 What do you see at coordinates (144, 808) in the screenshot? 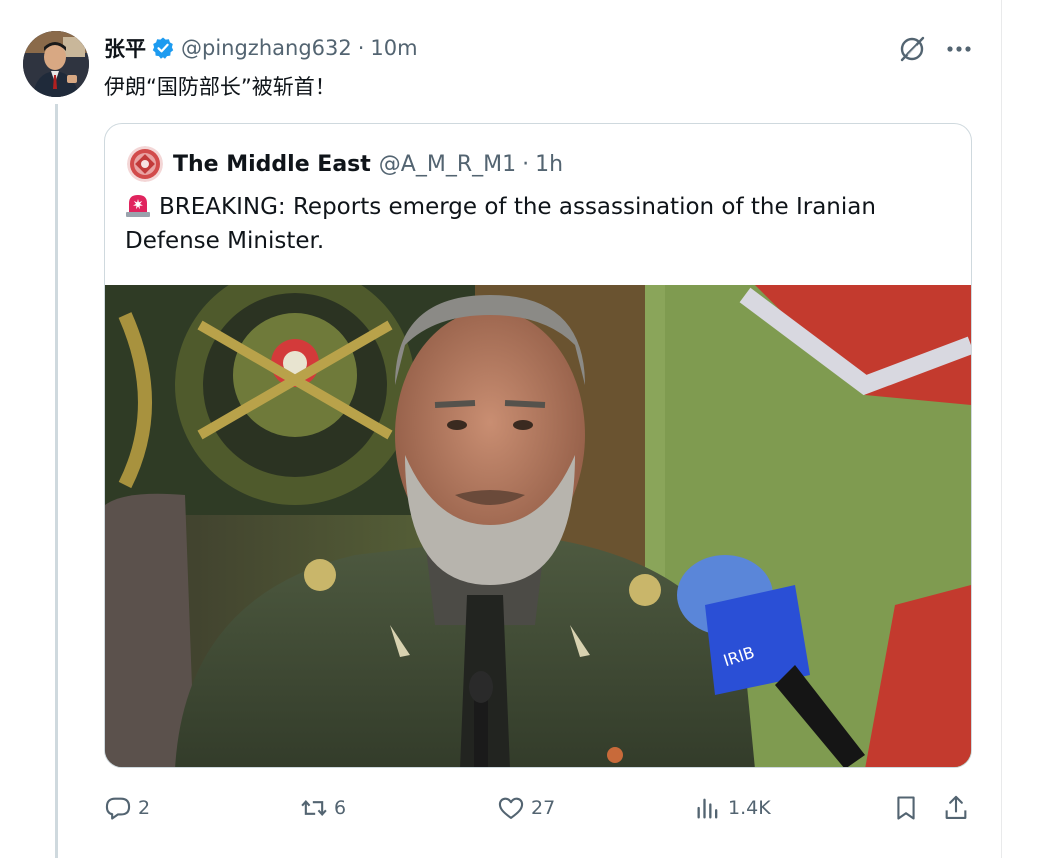
I see `reply-count: 2` at bounding box center [144, 808].